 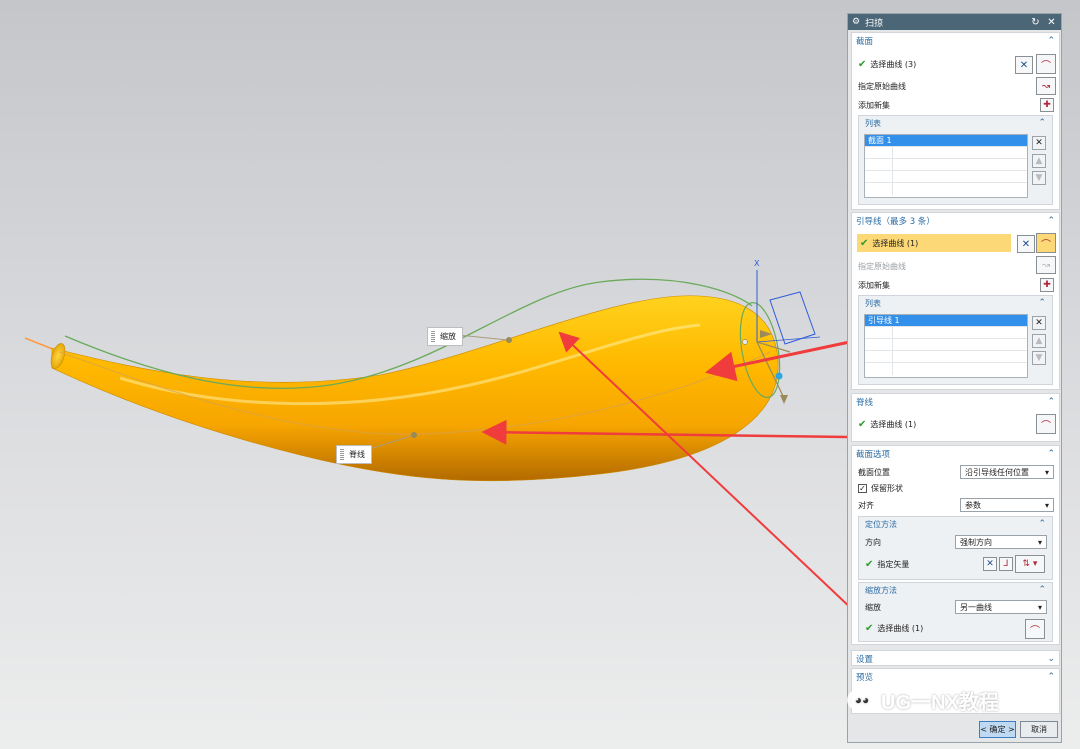 What do you see at coordinates (874, 472) in the screenshot?
I see `position-label: 截面位置` at bounding box center [874, 472].